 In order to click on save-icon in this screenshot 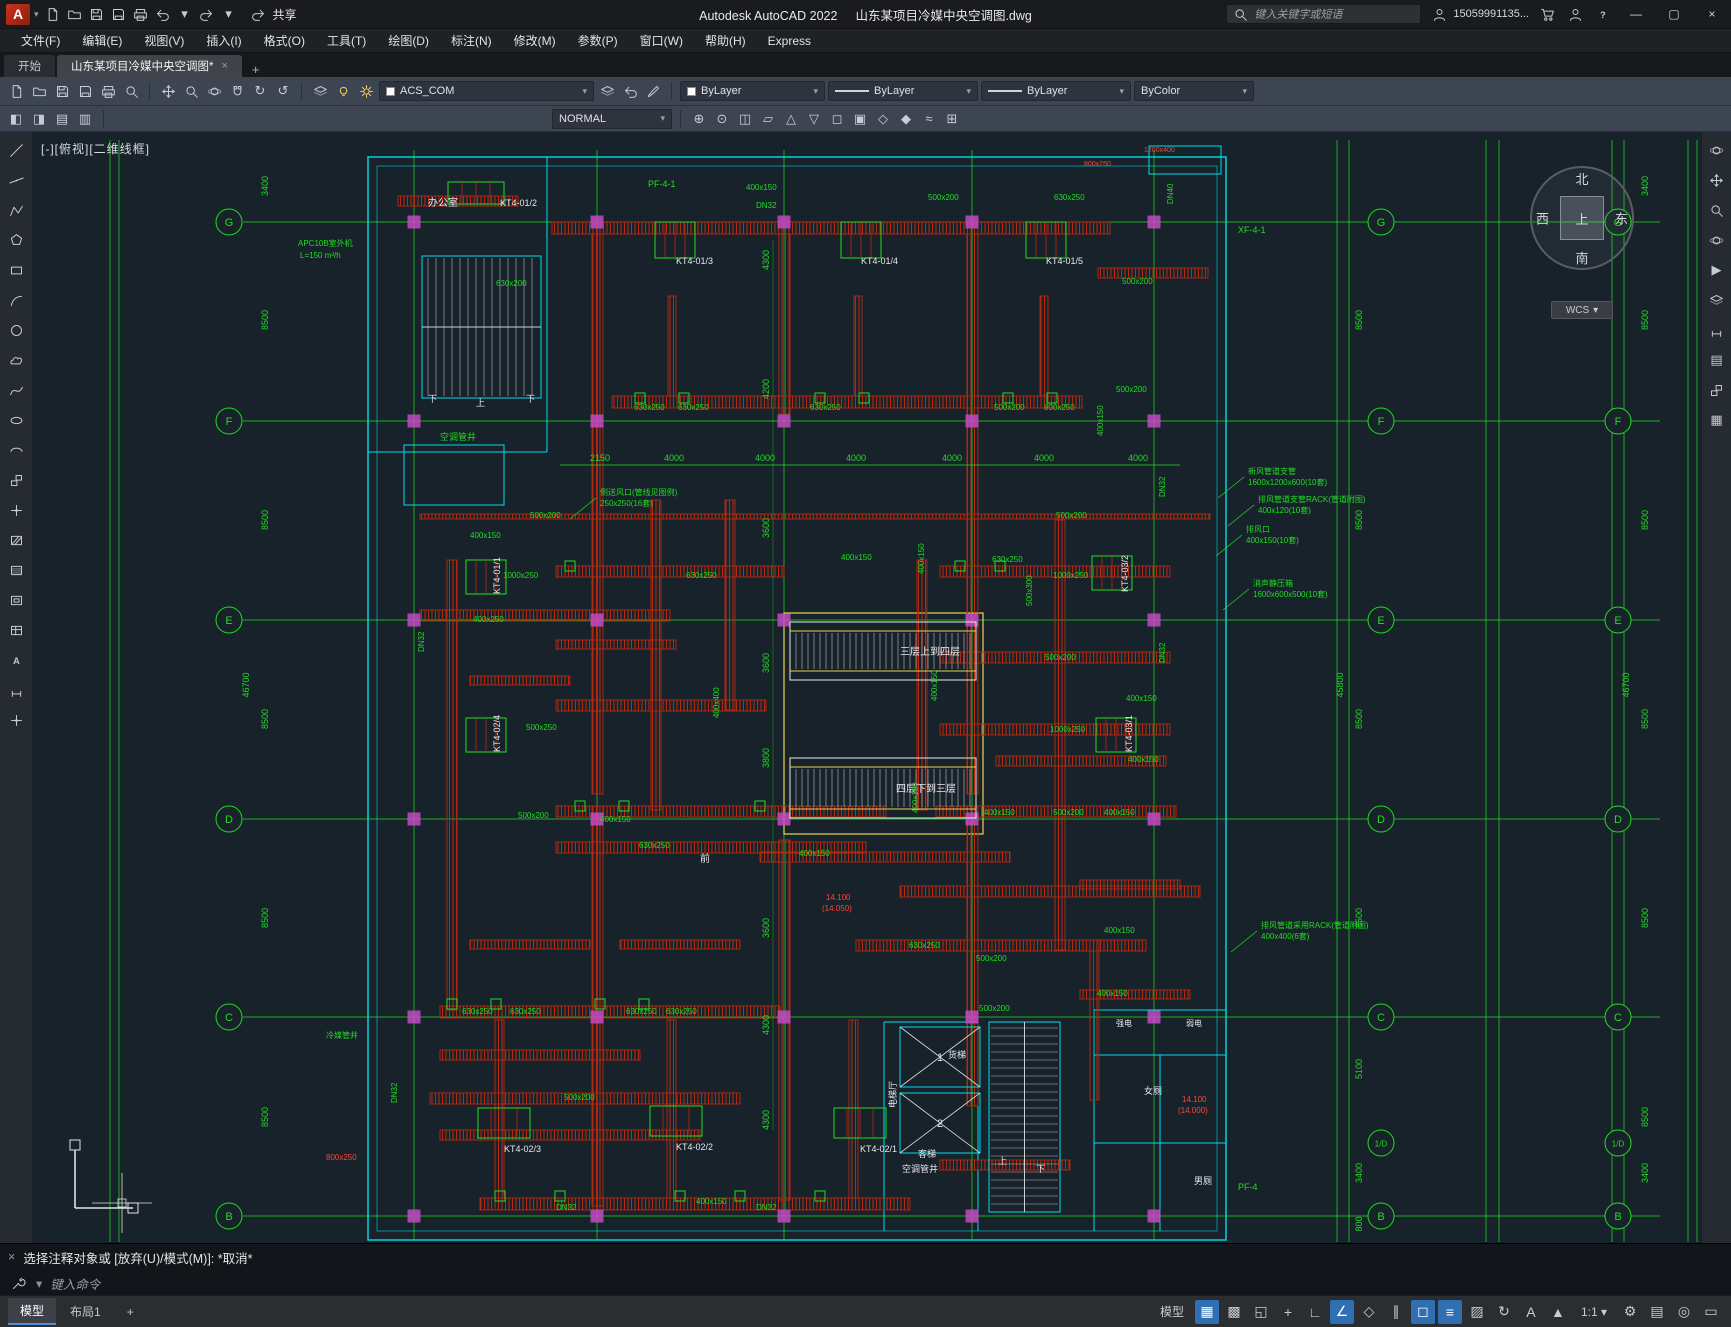, I will do `click(97, 14)`.